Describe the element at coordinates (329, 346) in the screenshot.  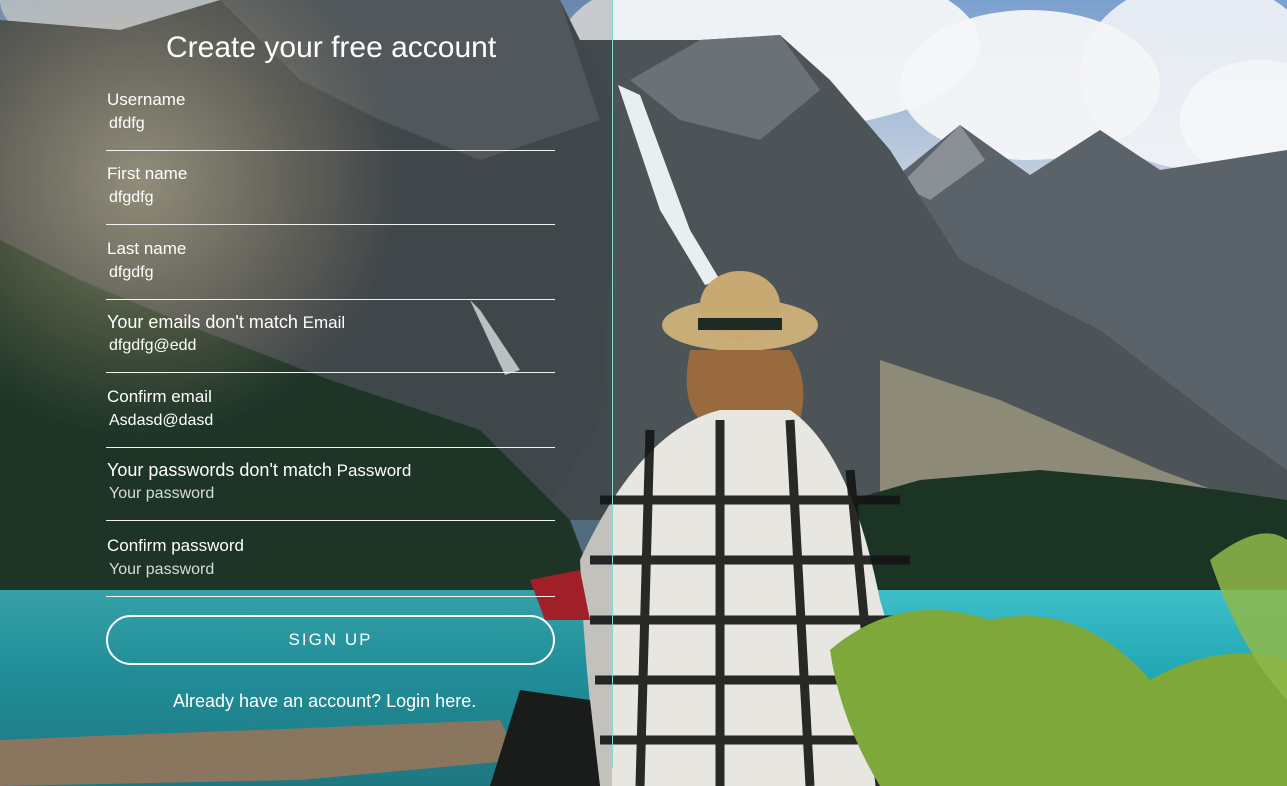
I see `email-input` at that location.